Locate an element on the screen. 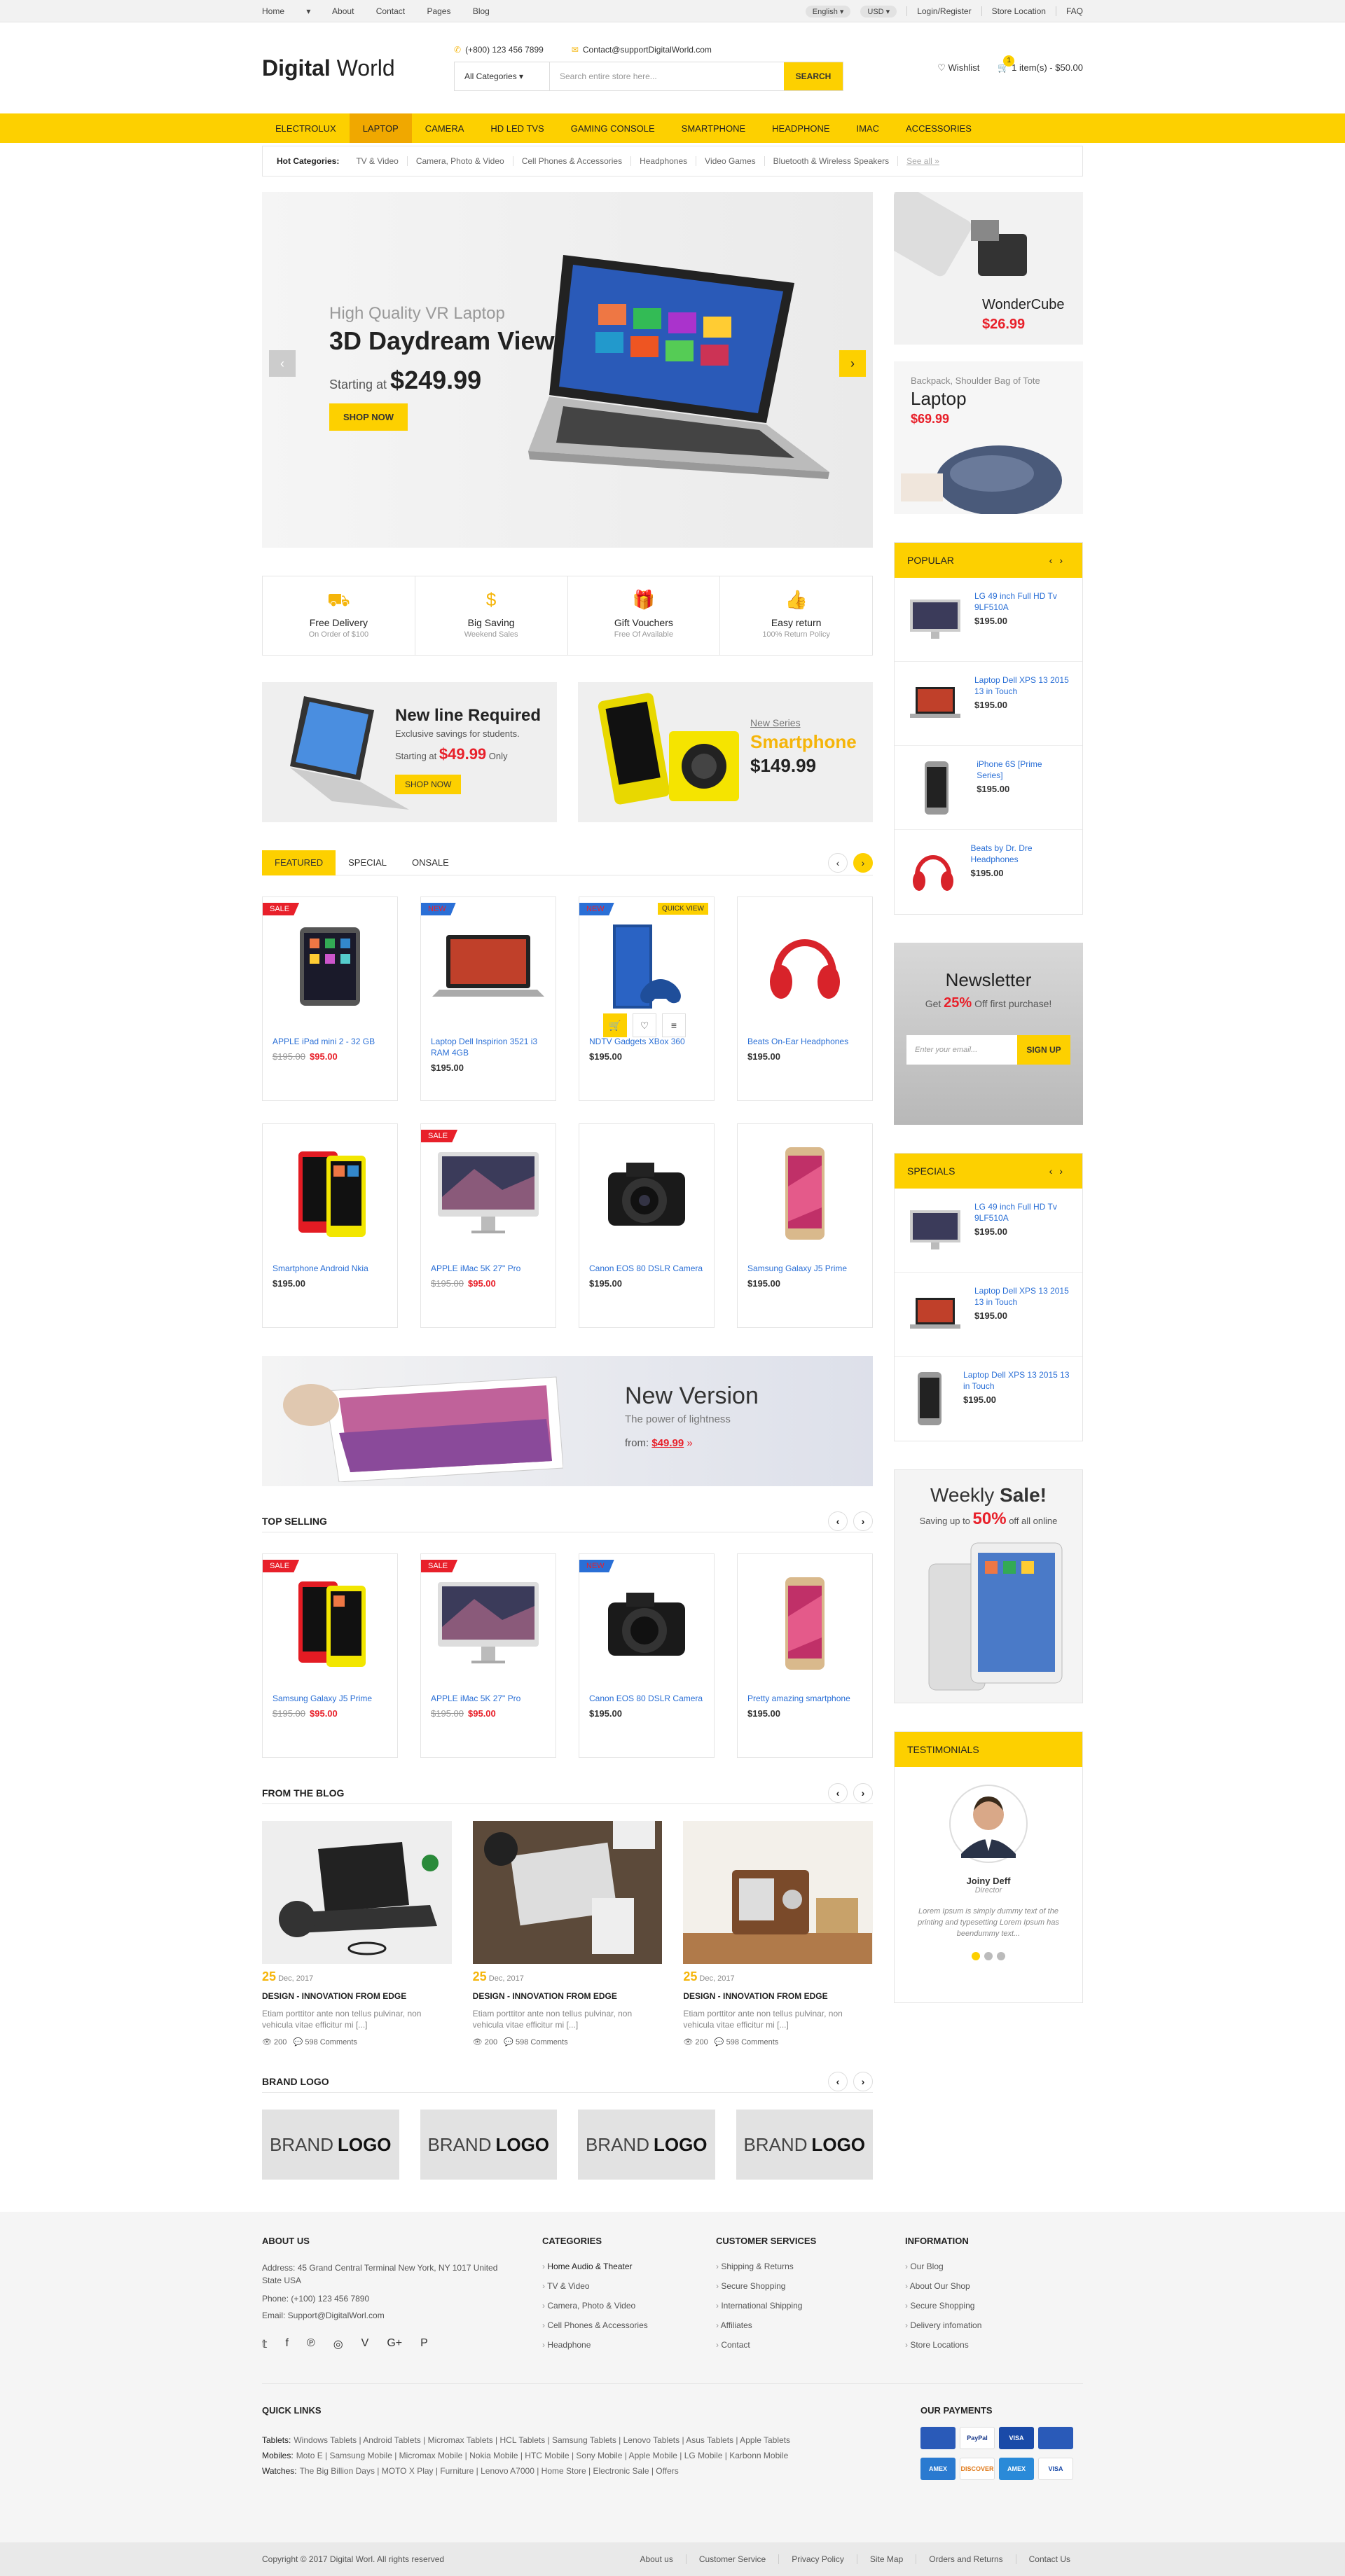 The width and height of the screenshot is (1345, 2576). tab-featured: FEATURED is located at coordinates (299, 862).